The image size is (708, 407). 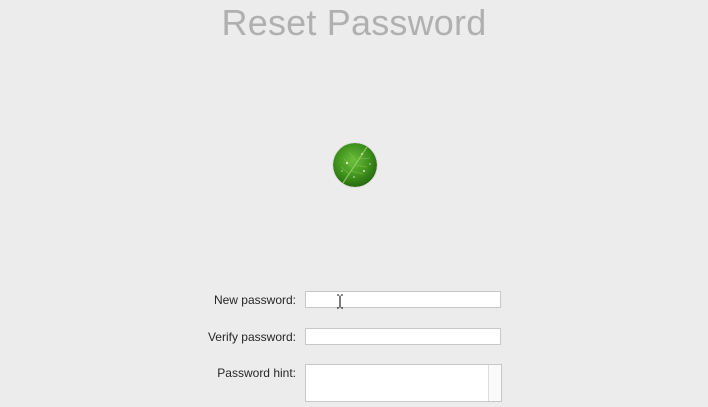 What do you see at coordinates (251, 337) in the screenshot?
I see `verify-password-label: Verify password:` at bounding box center [251, 337].